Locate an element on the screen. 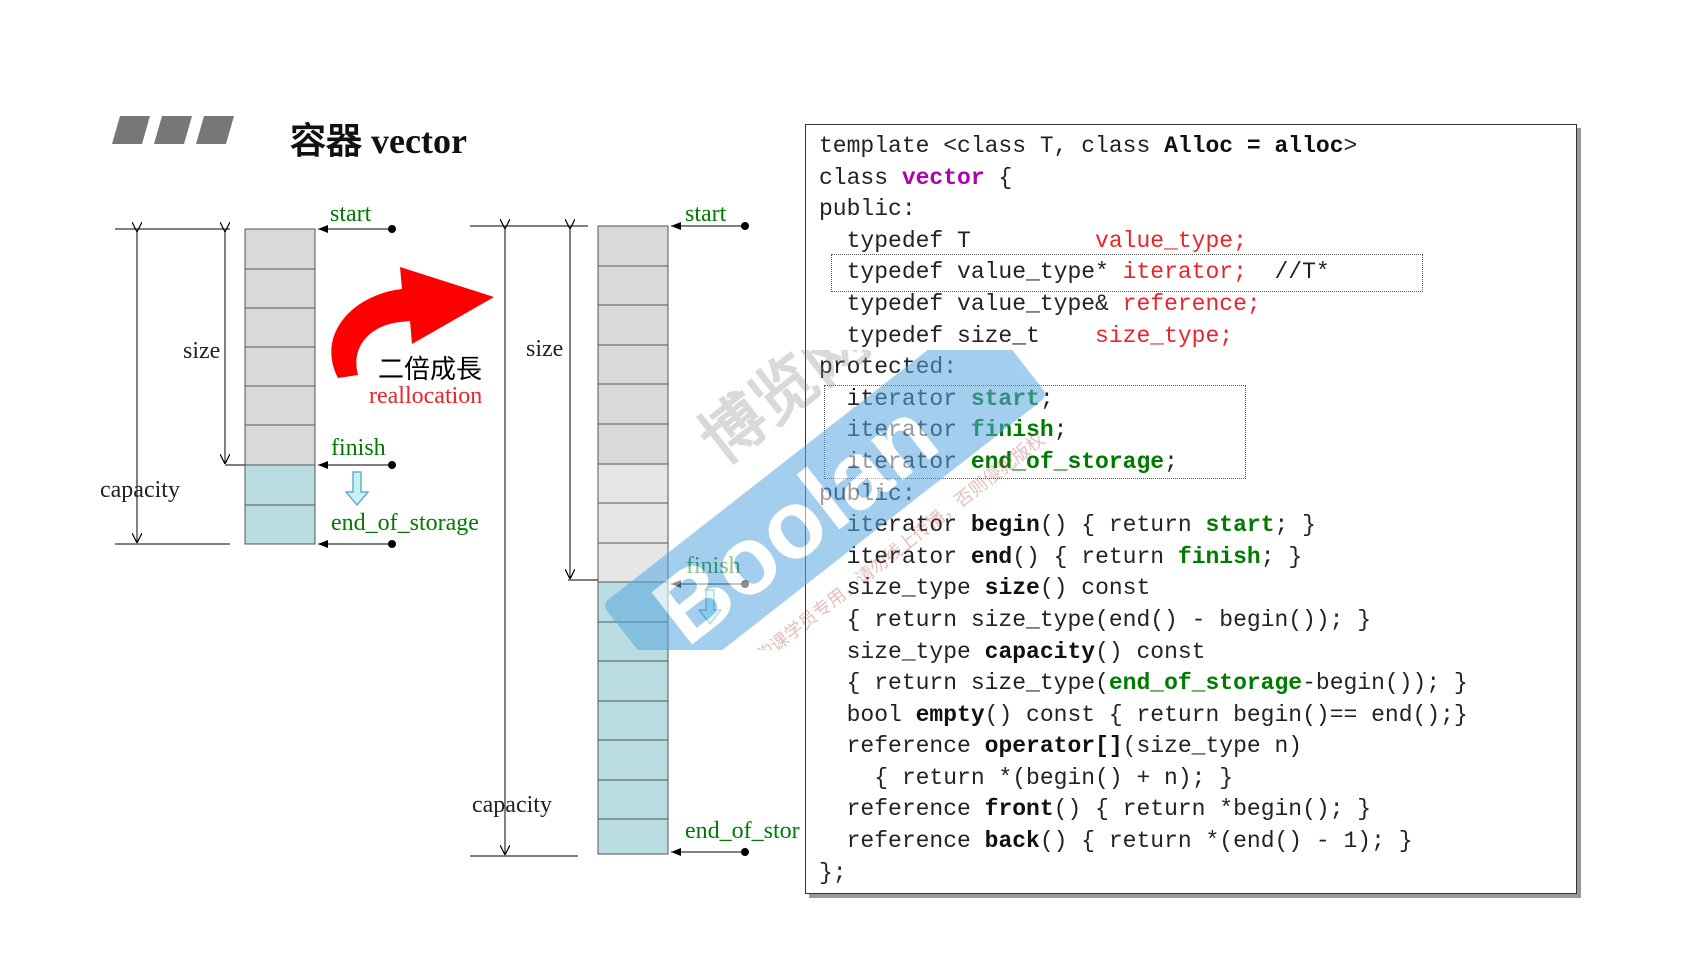 This screenshot has width=1706, height=974. left-vector-cells is located at coordinates (280, 386).